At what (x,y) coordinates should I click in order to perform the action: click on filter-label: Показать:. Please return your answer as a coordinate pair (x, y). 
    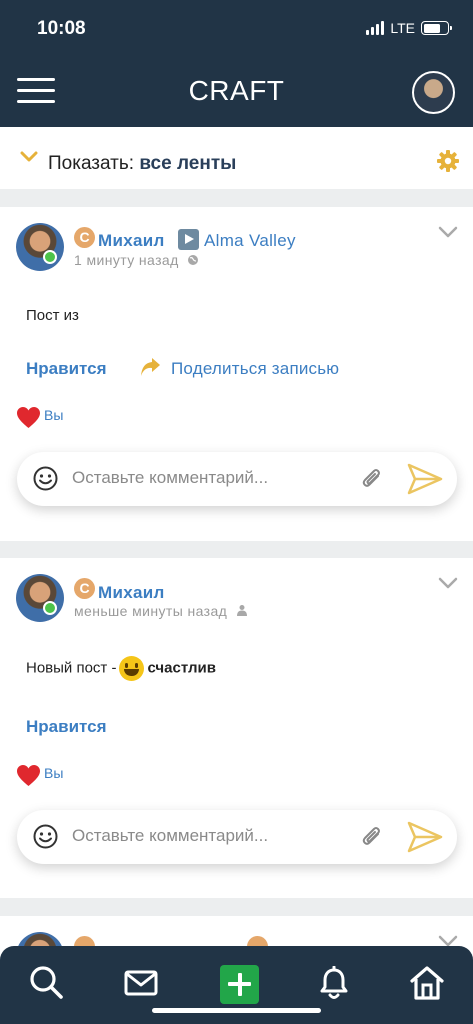
    Looking at the image, I should click on (91, 163).